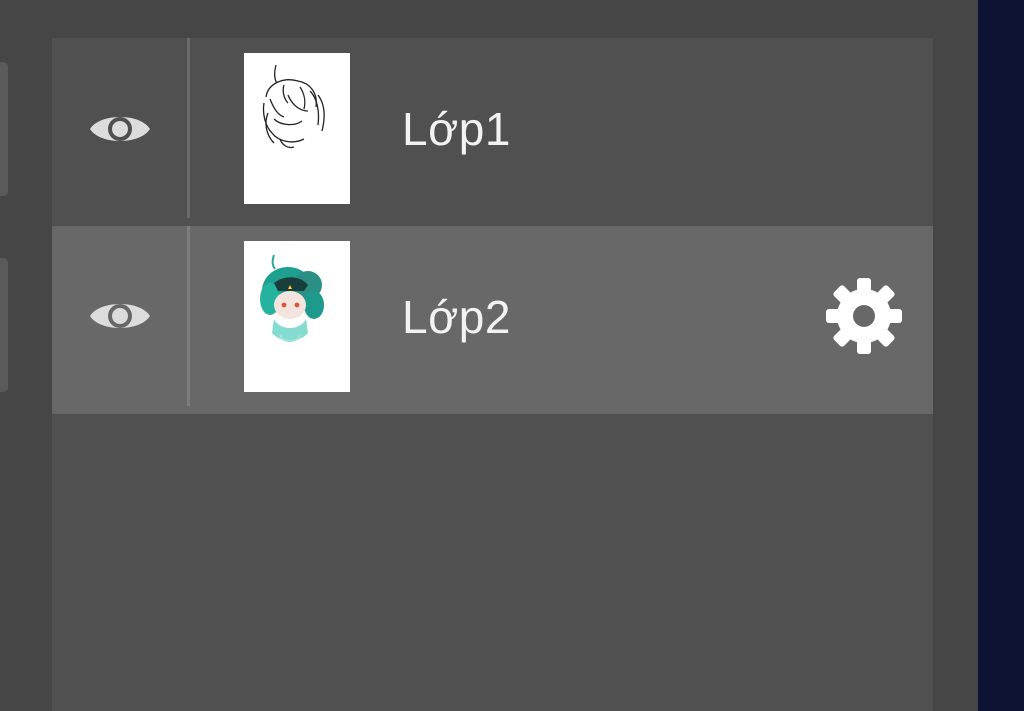 This screenshot has width=1024, height=711. What do you see at coordinates (292, 298) in the screenshot?
I see `colored-character-thumbnail` at bounding box center [292, 298].